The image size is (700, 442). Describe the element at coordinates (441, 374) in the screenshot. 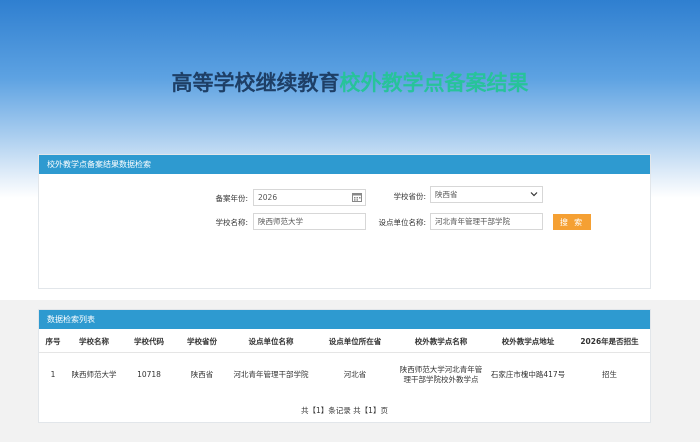

I see `cell-site-name: 陕西师范大学河北青年管理干部学院校外教学点` at that location.